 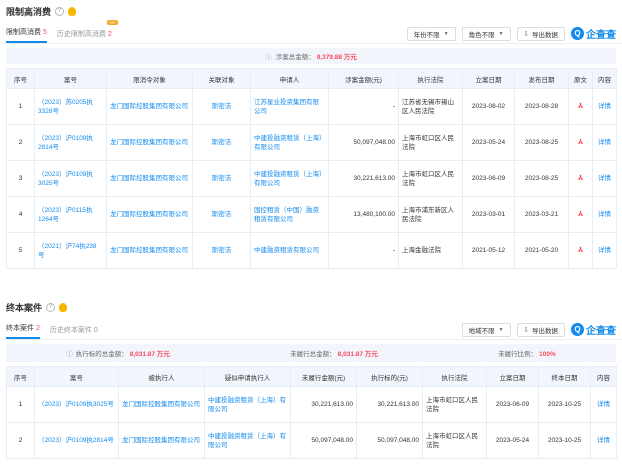 I want to click on vip-badge: VIP, so click(x=112, y=22).